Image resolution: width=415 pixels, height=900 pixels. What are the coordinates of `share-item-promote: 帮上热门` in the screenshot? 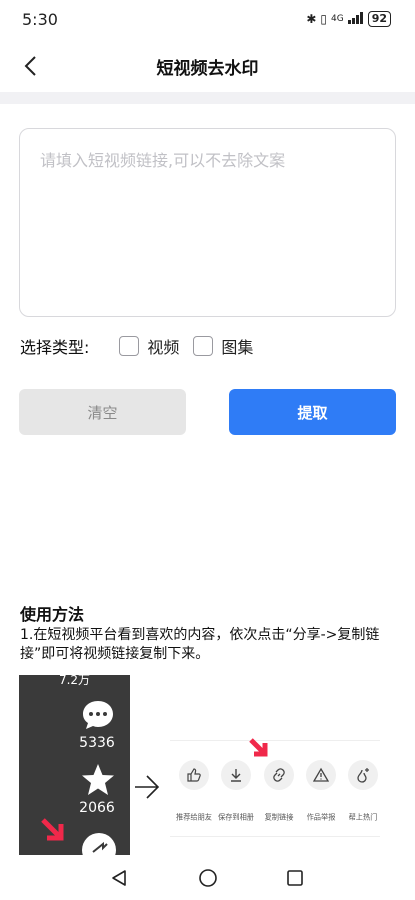 It's located at (363, 791).